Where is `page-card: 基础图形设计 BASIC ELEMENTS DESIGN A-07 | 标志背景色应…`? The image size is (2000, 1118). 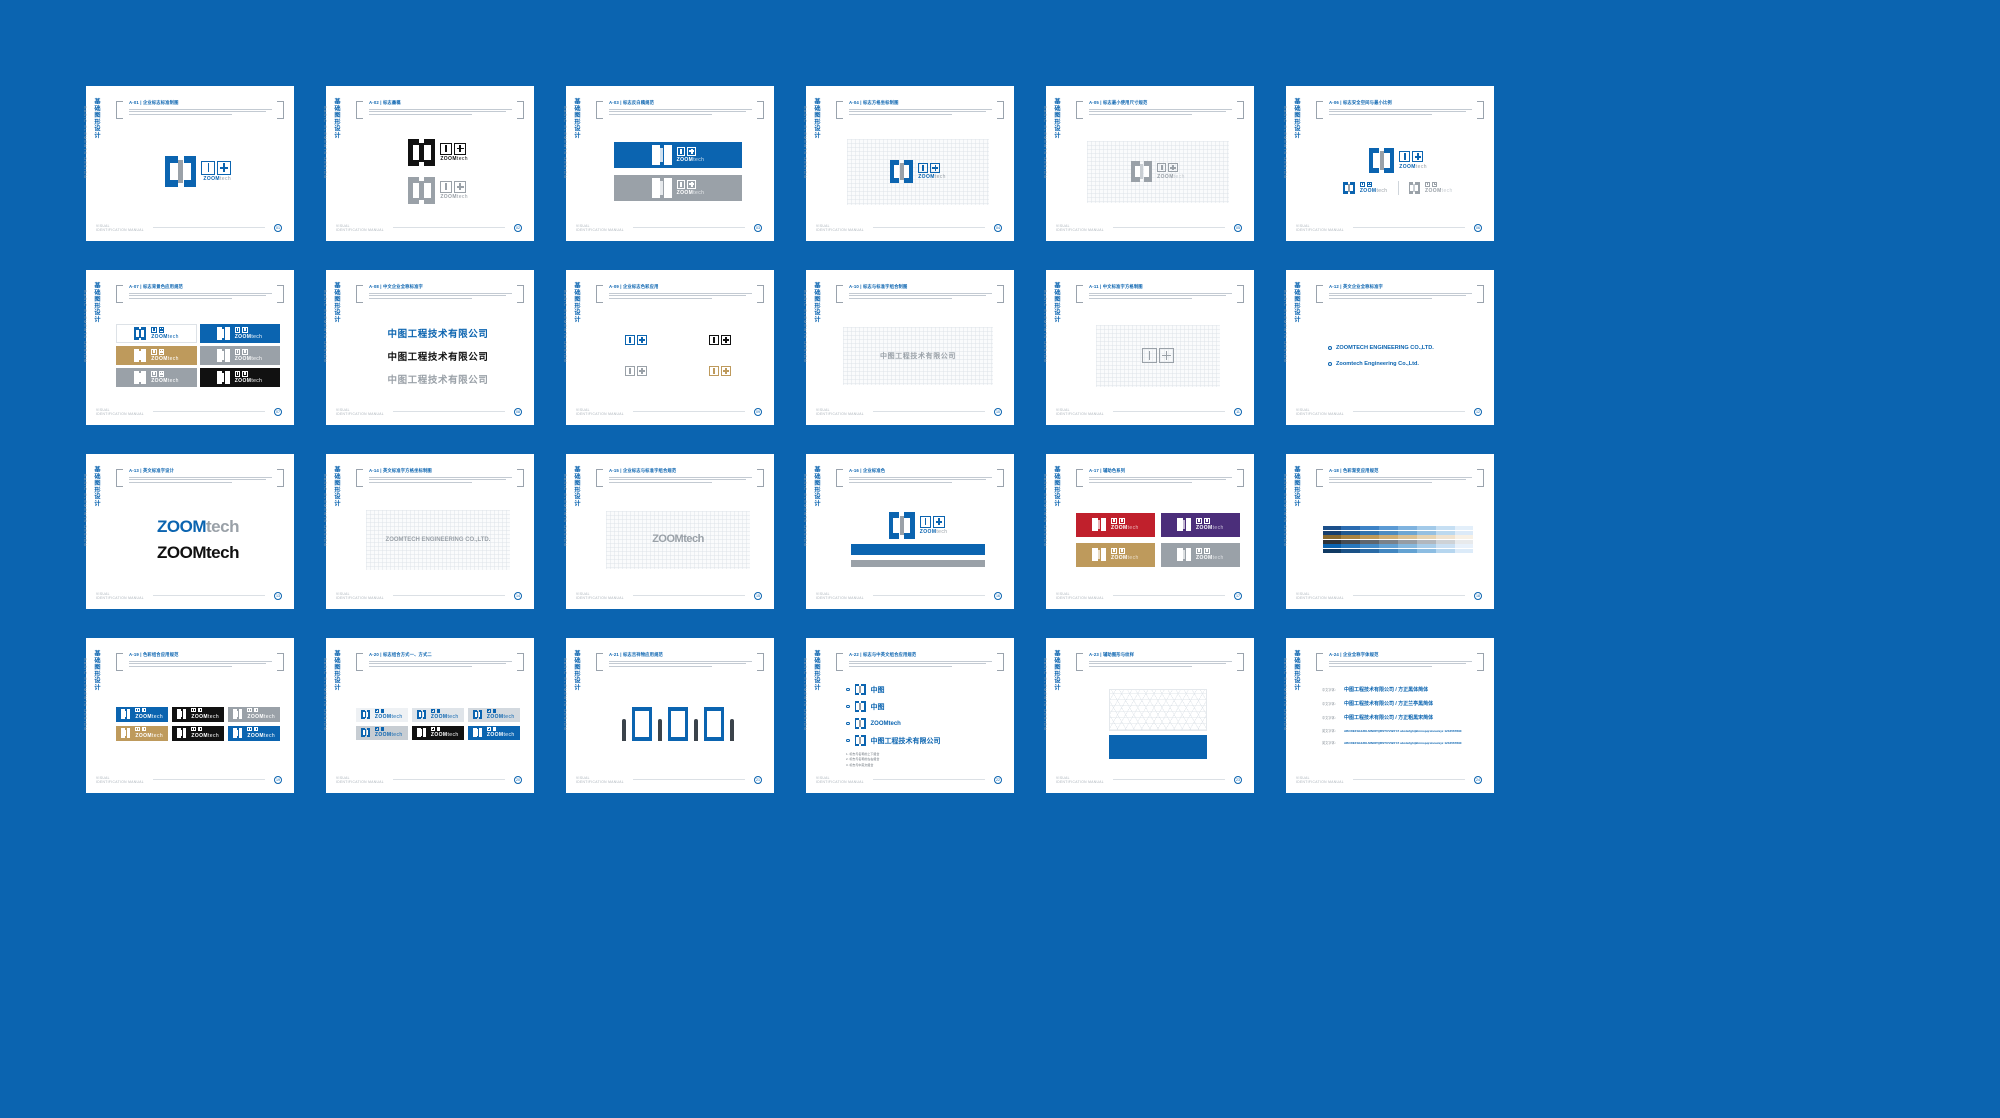 page-card: 基础图形设计 BASIC ELEMENTS DESIGN A-07 | 标志背景色应… is located at coordinates (183, 347).